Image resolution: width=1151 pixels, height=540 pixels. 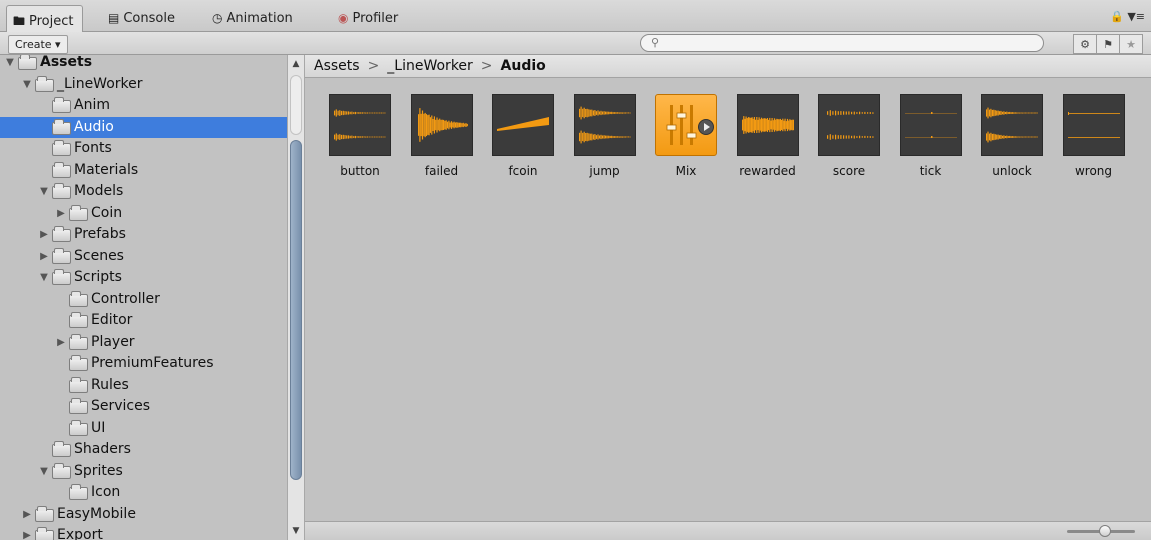 What do you see at coordinates (96, 513) in the screenshot?
I see `tree-item-label: EasyMobile` at bounding box center [96, 513].